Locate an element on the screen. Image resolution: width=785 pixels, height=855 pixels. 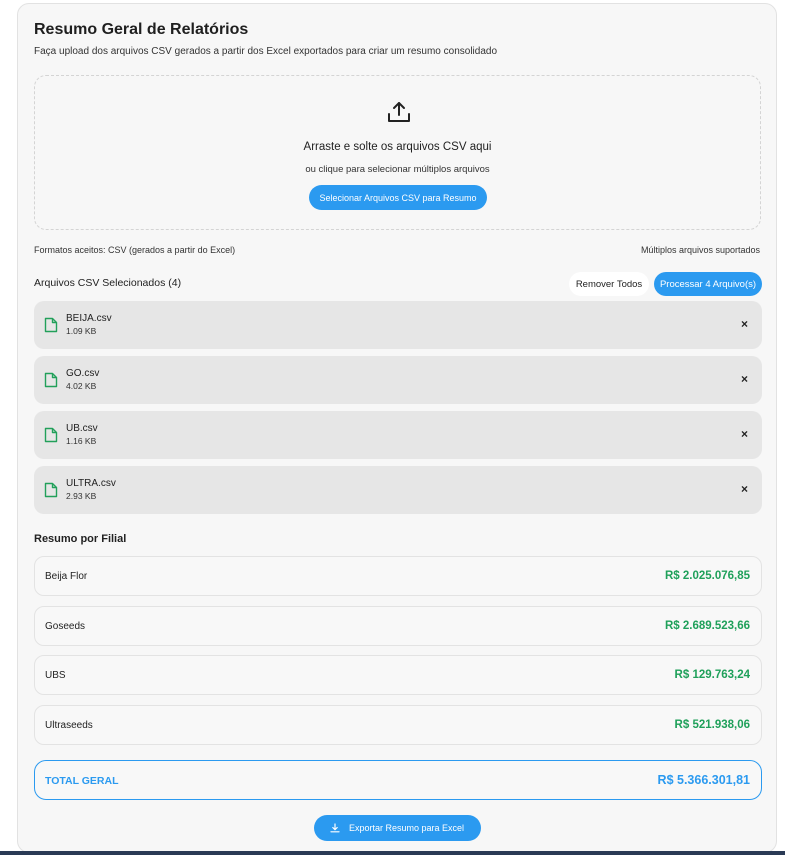
grand-total-value: R$ 5.366.301,81 is located at coordinates (703, 780).